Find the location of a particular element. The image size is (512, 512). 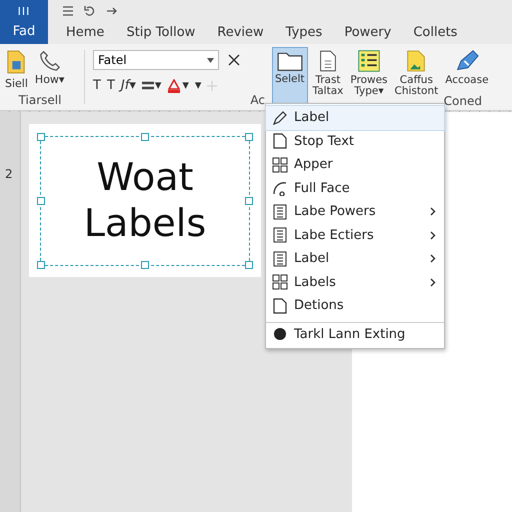

group-label: Coned is located at coordinates (463, 101).